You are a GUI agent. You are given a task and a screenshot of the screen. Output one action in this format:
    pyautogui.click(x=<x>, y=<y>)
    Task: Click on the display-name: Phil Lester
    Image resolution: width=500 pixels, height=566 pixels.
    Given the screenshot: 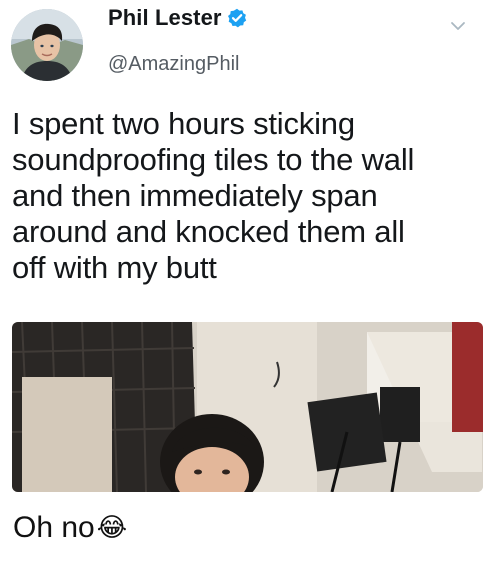 What is the action you would take?
    pyautogui.click(x=165, y=18)
    